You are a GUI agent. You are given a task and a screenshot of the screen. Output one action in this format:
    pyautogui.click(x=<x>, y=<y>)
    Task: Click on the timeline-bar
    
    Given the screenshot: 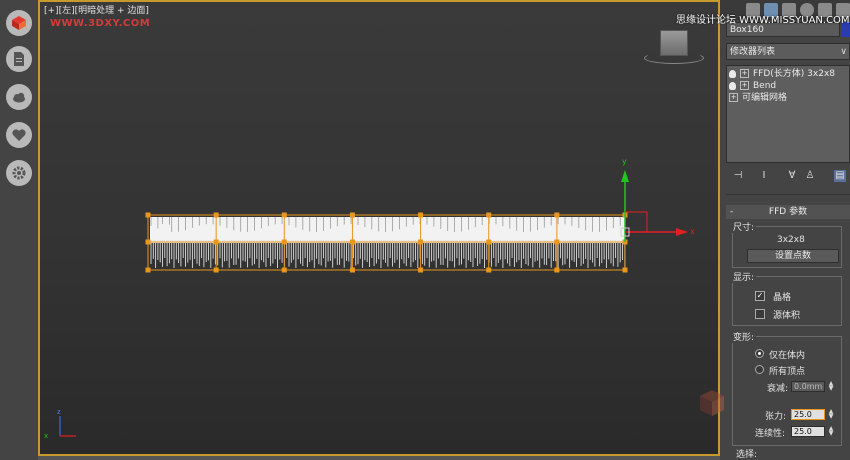 What is the action you would take?
    pyautogui.click(x=379, y=458)
    